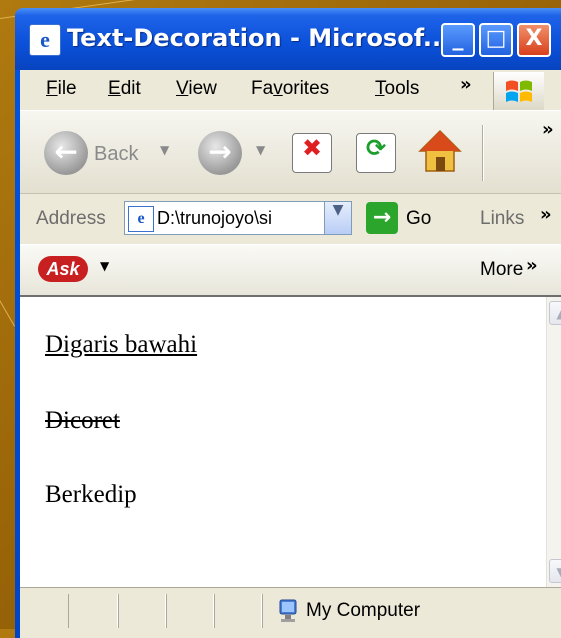 Image resolution: width=561 pixels, height=638 pixels. I want to click on blink-text: Berkedip, so click(91, 494).